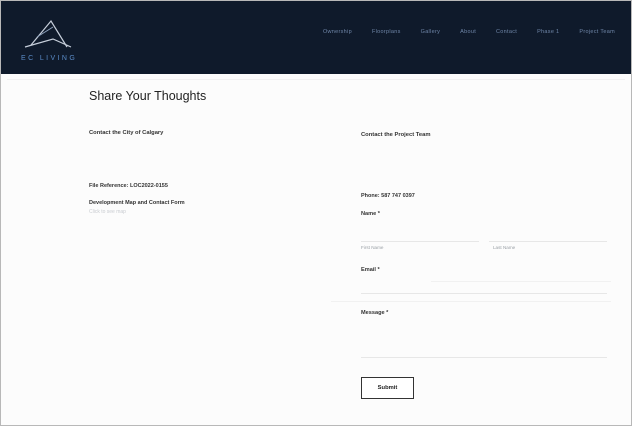 Image resolution: width=632 pixels, height=426 pixels. What do you see at coordinates (396, 135) in the screenshot?
I see `project-team-heading: Contact the Project Team` at bounding box center [396, 135].